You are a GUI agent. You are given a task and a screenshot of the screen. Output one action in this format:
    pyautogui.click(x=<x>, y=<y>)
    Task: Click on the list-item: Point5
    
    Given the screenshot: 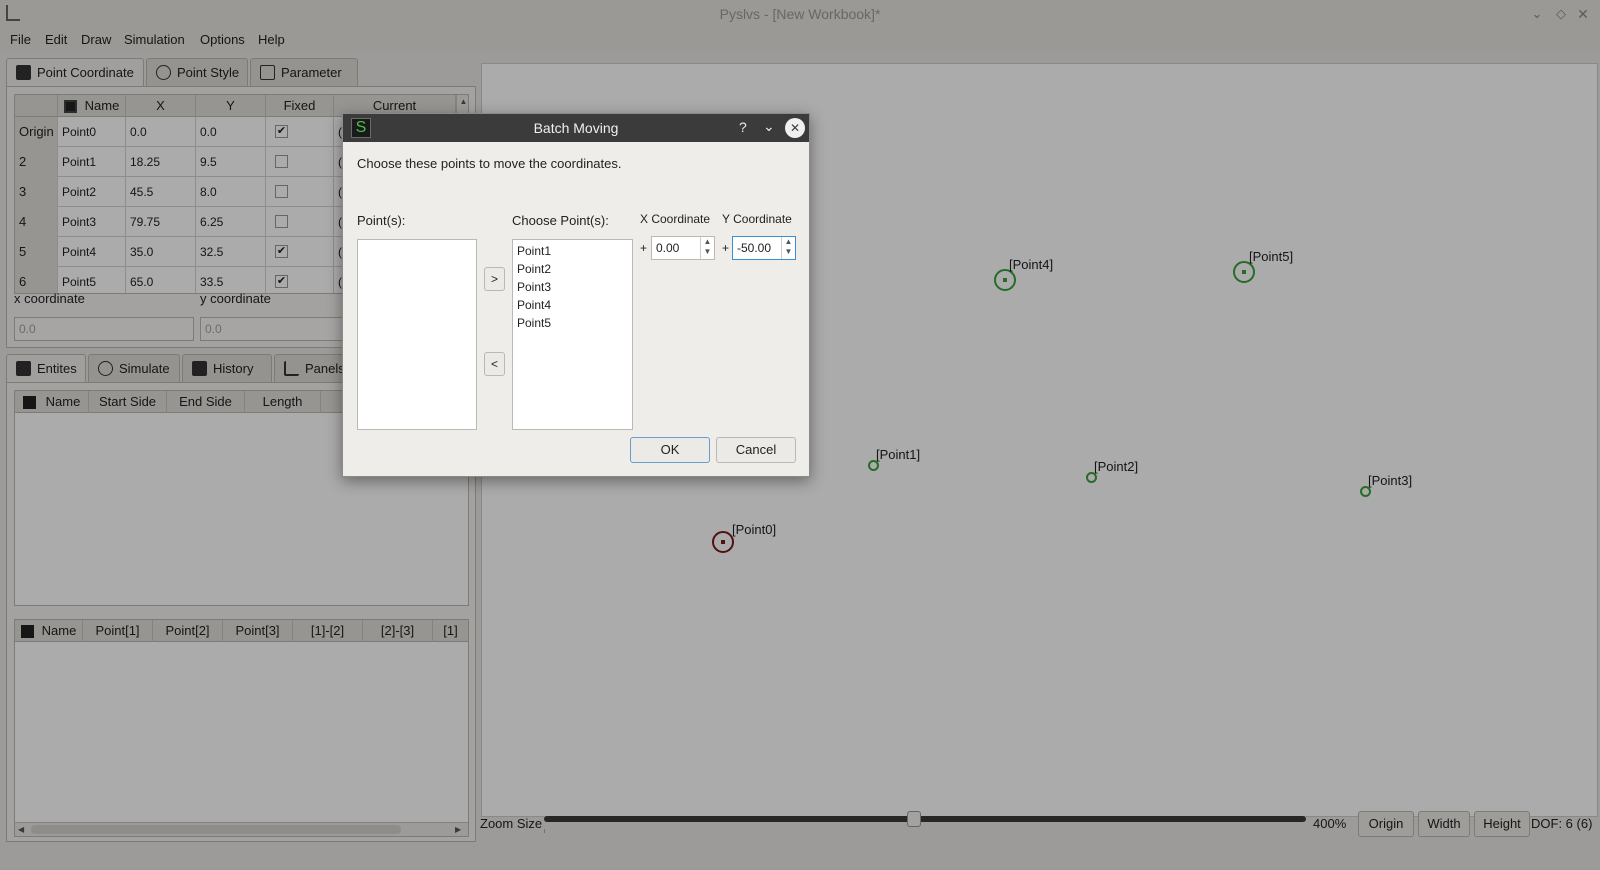 What is the action you would take?
    pyautogui.click(x=534, y=323)
    